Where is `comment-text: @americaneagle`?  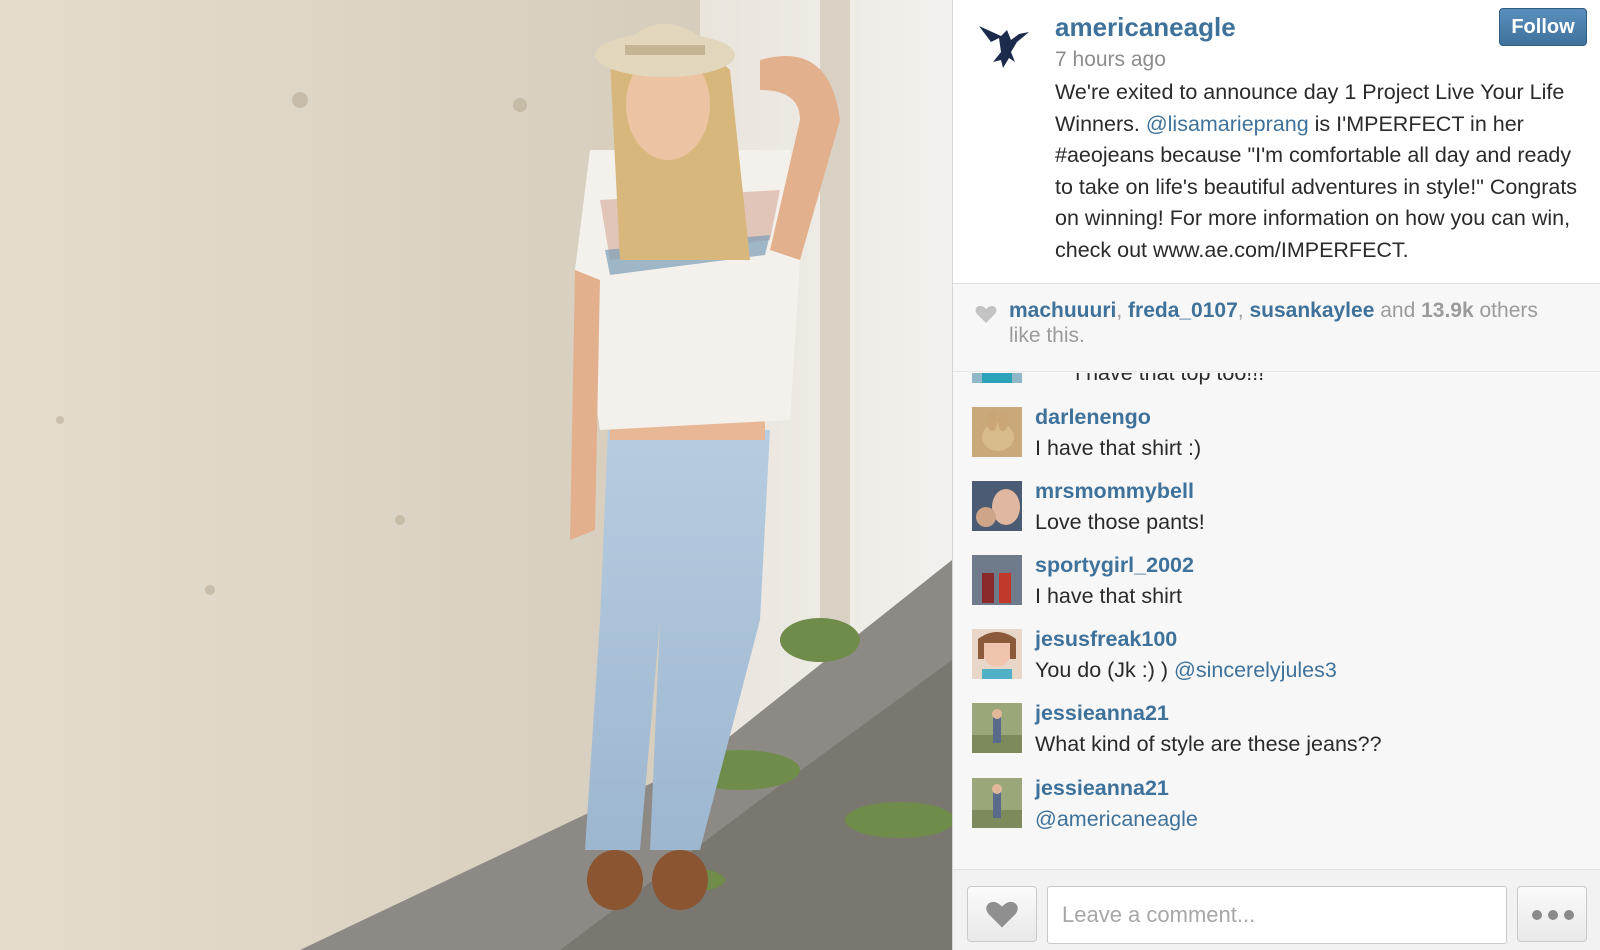
comment-text: @americaneagle is located at coordinates (1116, 819).